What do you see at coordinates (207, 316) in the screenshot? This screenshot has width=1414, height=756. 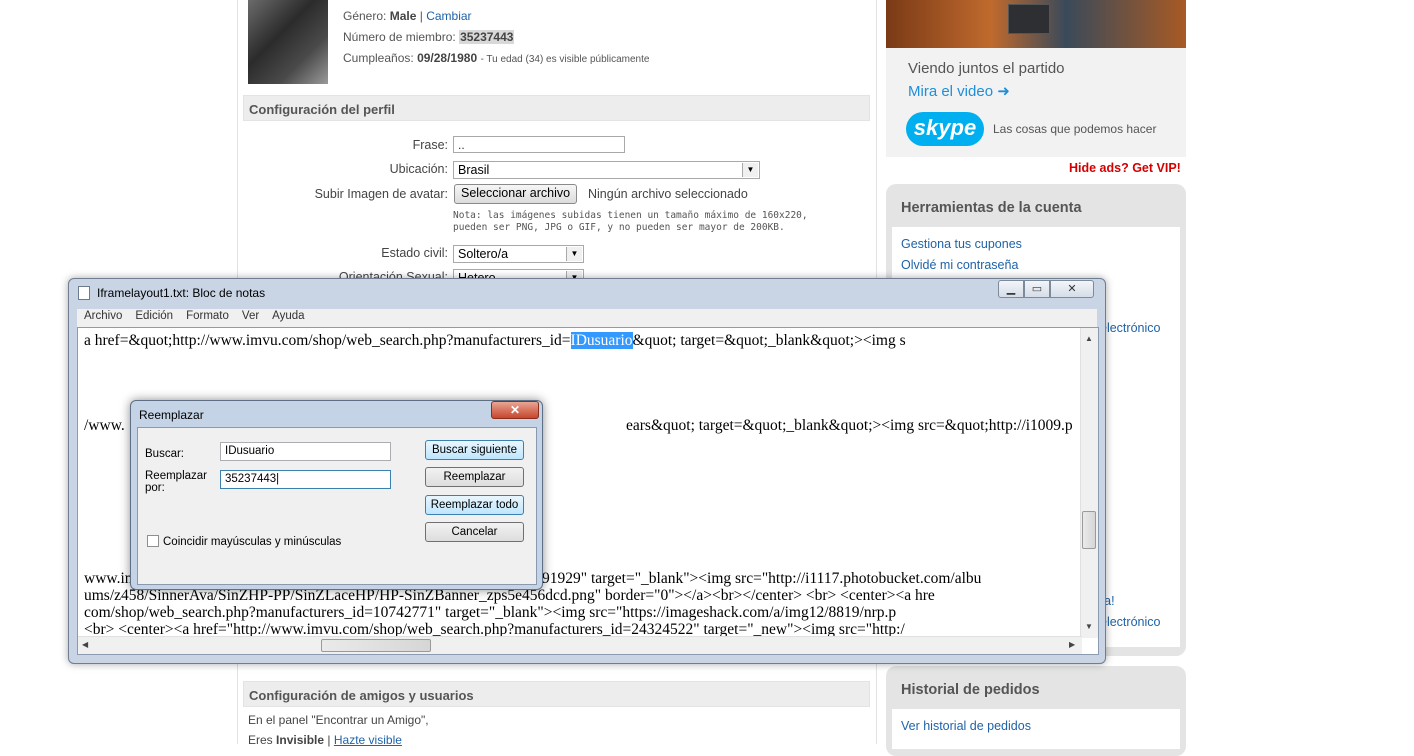 I see `menu-formato: Formato` at bounding box center [207, 316].